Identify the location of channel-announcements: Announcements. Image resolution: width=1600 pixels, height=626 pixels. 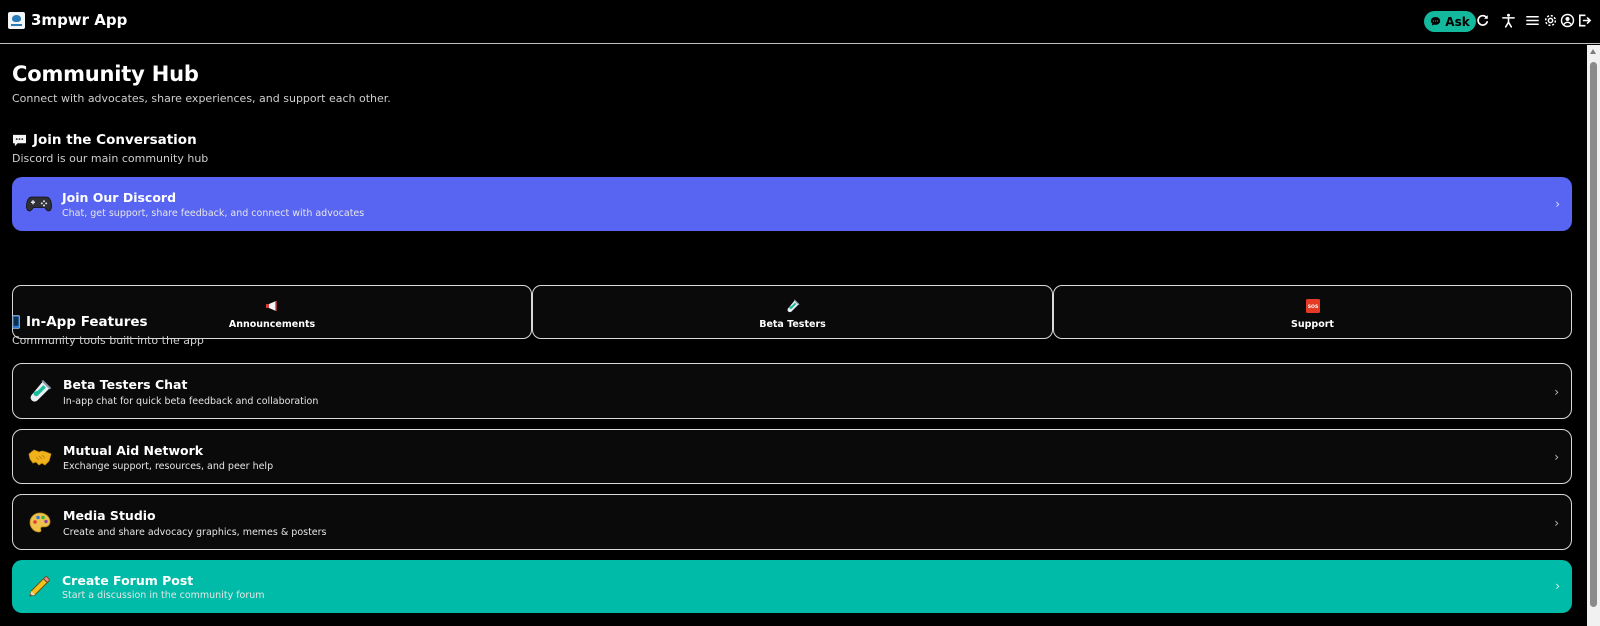
(272, 312).